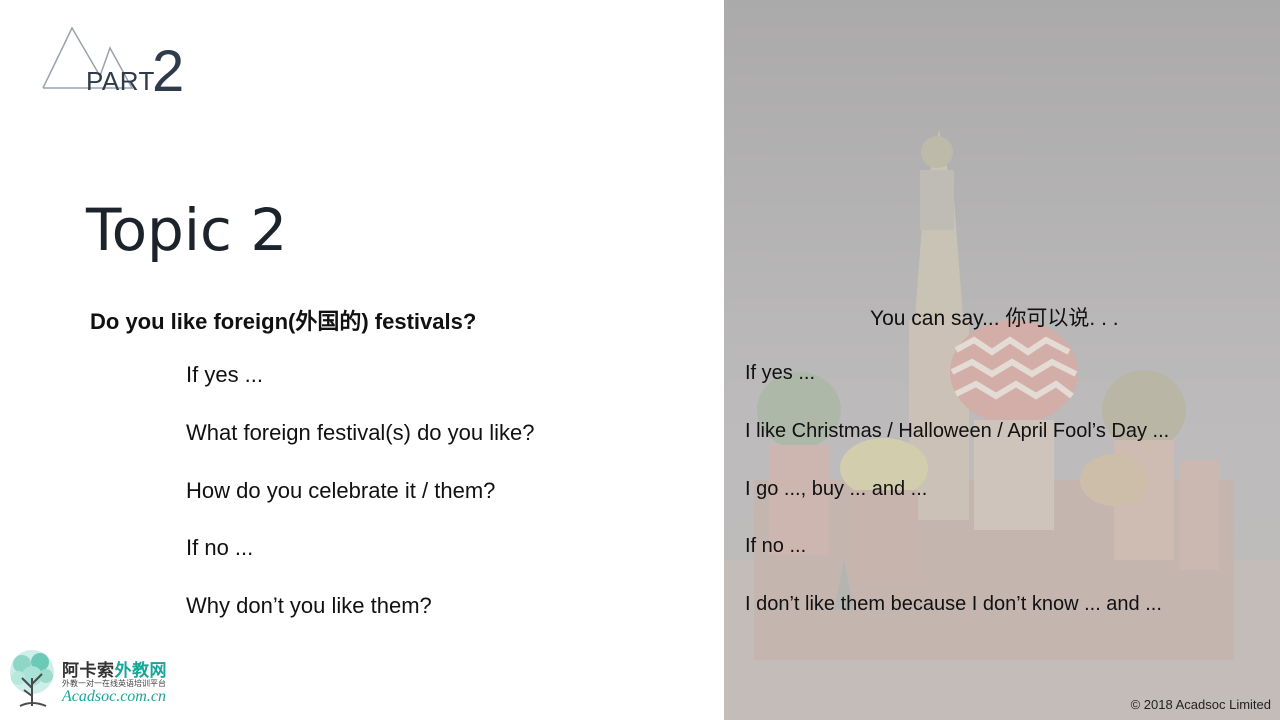 The height and width of the screenshot is (720, 1280). I want to click on brand-logo: 阿卡索外教网 外教一对一在线英语培训平台 Acadsoc.com.cn, so click(96, 679).